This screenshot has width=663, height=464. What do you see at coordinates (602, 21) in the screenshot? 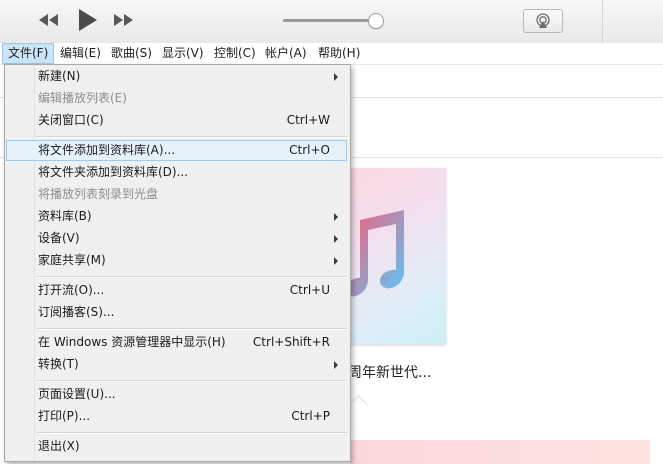
I see `toolbar-divider` at bounding box center [602, 21].